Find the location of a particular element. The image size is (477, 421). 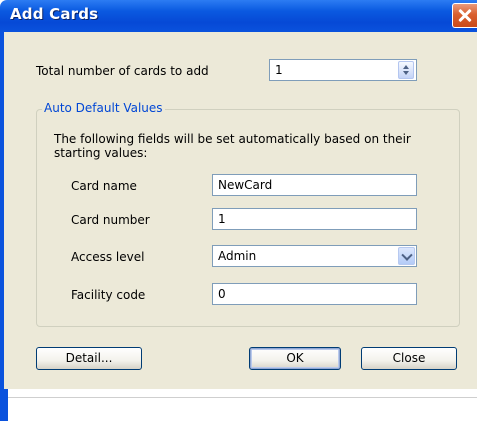

chevron-down-icon is located at coordinates (406, 256).